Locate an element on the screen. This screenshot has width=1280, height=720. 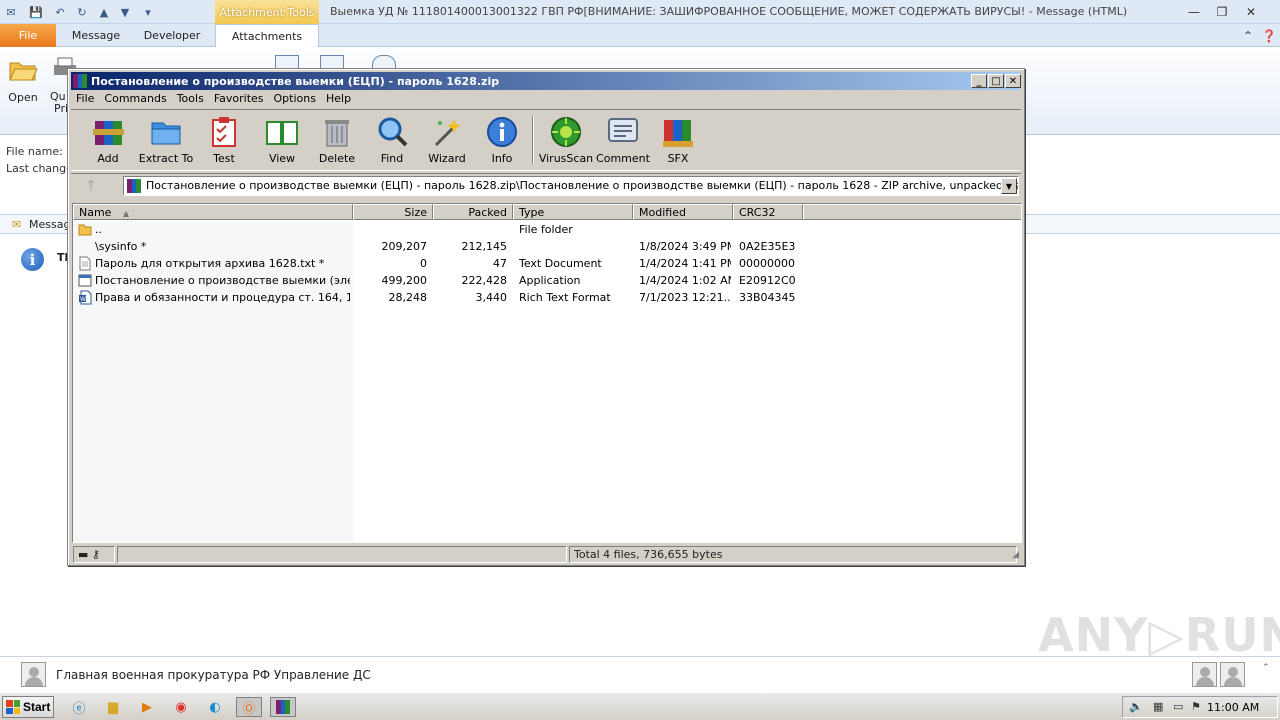
undo-icon: ↶ is located at coordinates (60, 12).